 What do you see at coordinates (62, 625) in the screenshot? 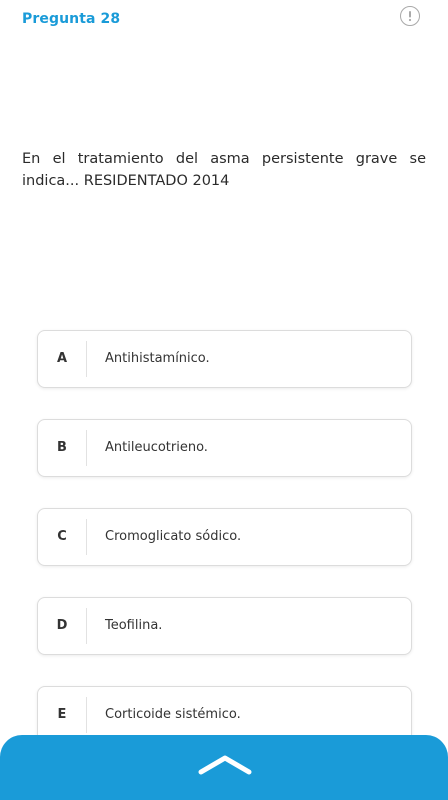
I see `option-letter: D` at bounding box center [62, 625].